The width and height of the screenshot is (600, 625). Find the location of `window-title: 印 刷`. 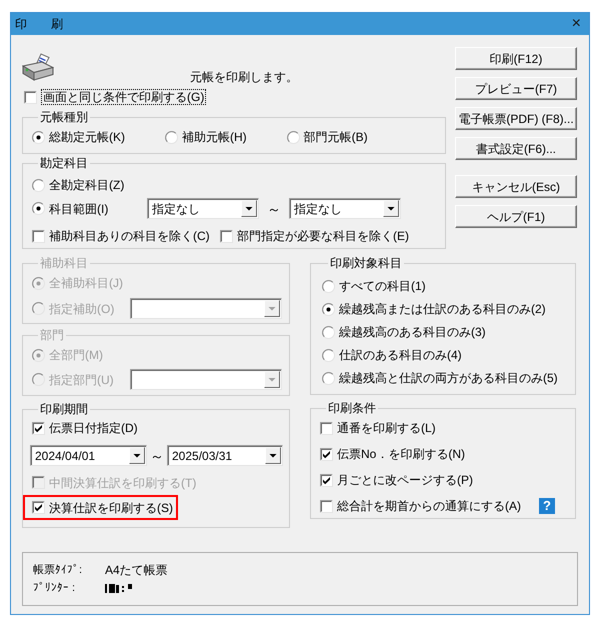

window-title: 印 刷 is located at coordinates (39, 24).